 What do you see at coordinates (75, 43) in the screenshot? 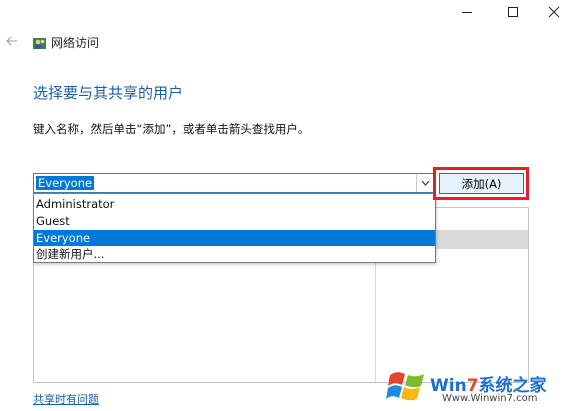
I see `window-title: 网络访问` at bounding box center [75, 43].